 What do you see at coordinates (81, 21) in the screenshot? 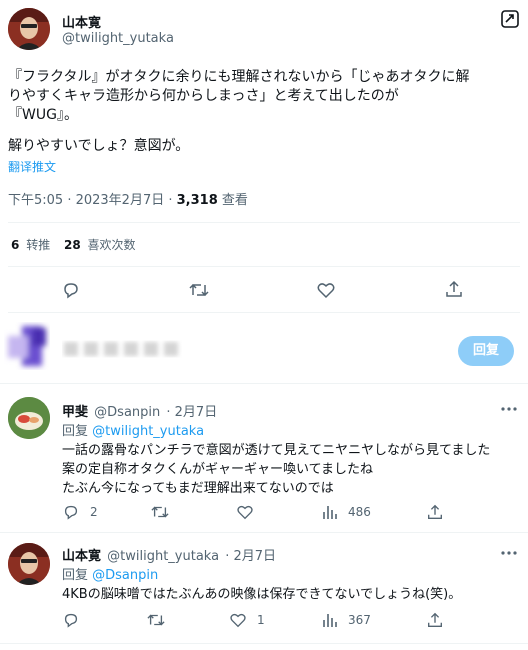
I see `author-name: 山本寛` at bounding box center [81, 21].